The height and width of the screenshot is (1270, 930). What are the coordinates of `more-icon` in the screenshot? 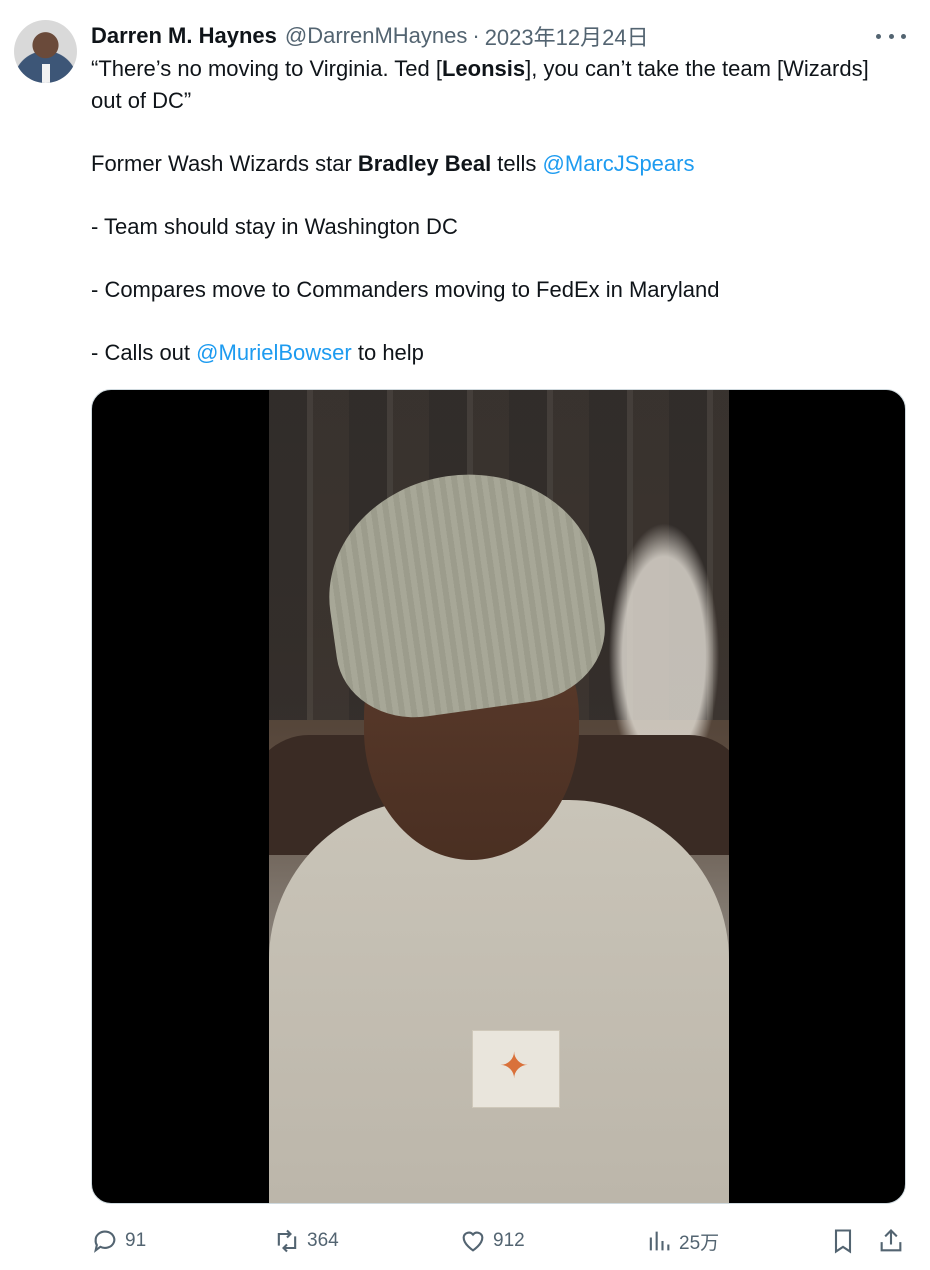 It's located at (891, 36).